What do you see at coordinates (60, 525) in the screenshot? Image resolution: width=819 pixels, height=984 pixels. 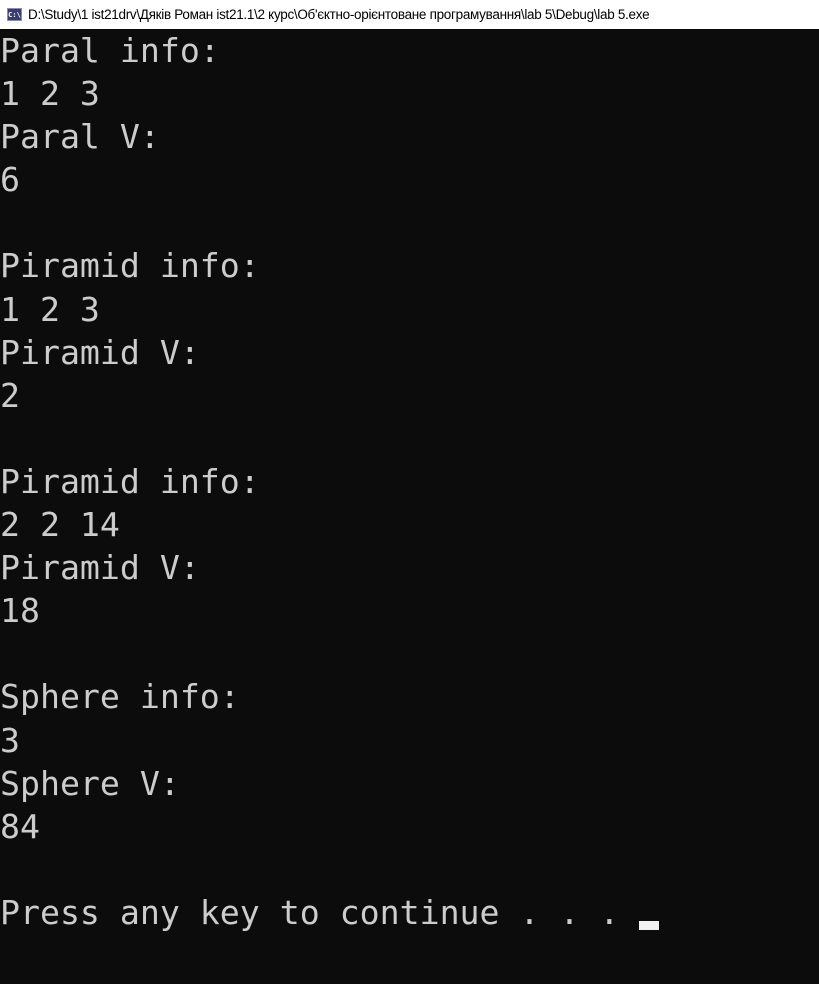 I see `console-line: 2 2 14` at bounding box center [60, 525].